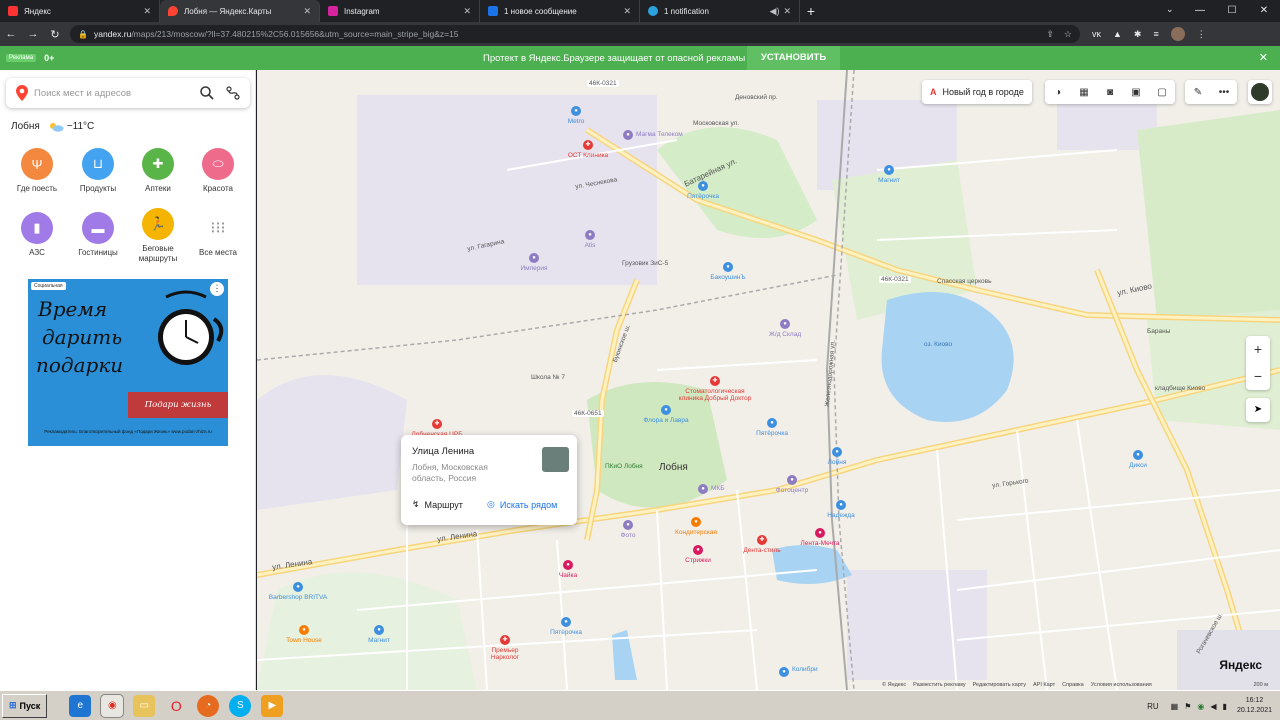  I want to click on opera-icon: O, so click(176, 706).